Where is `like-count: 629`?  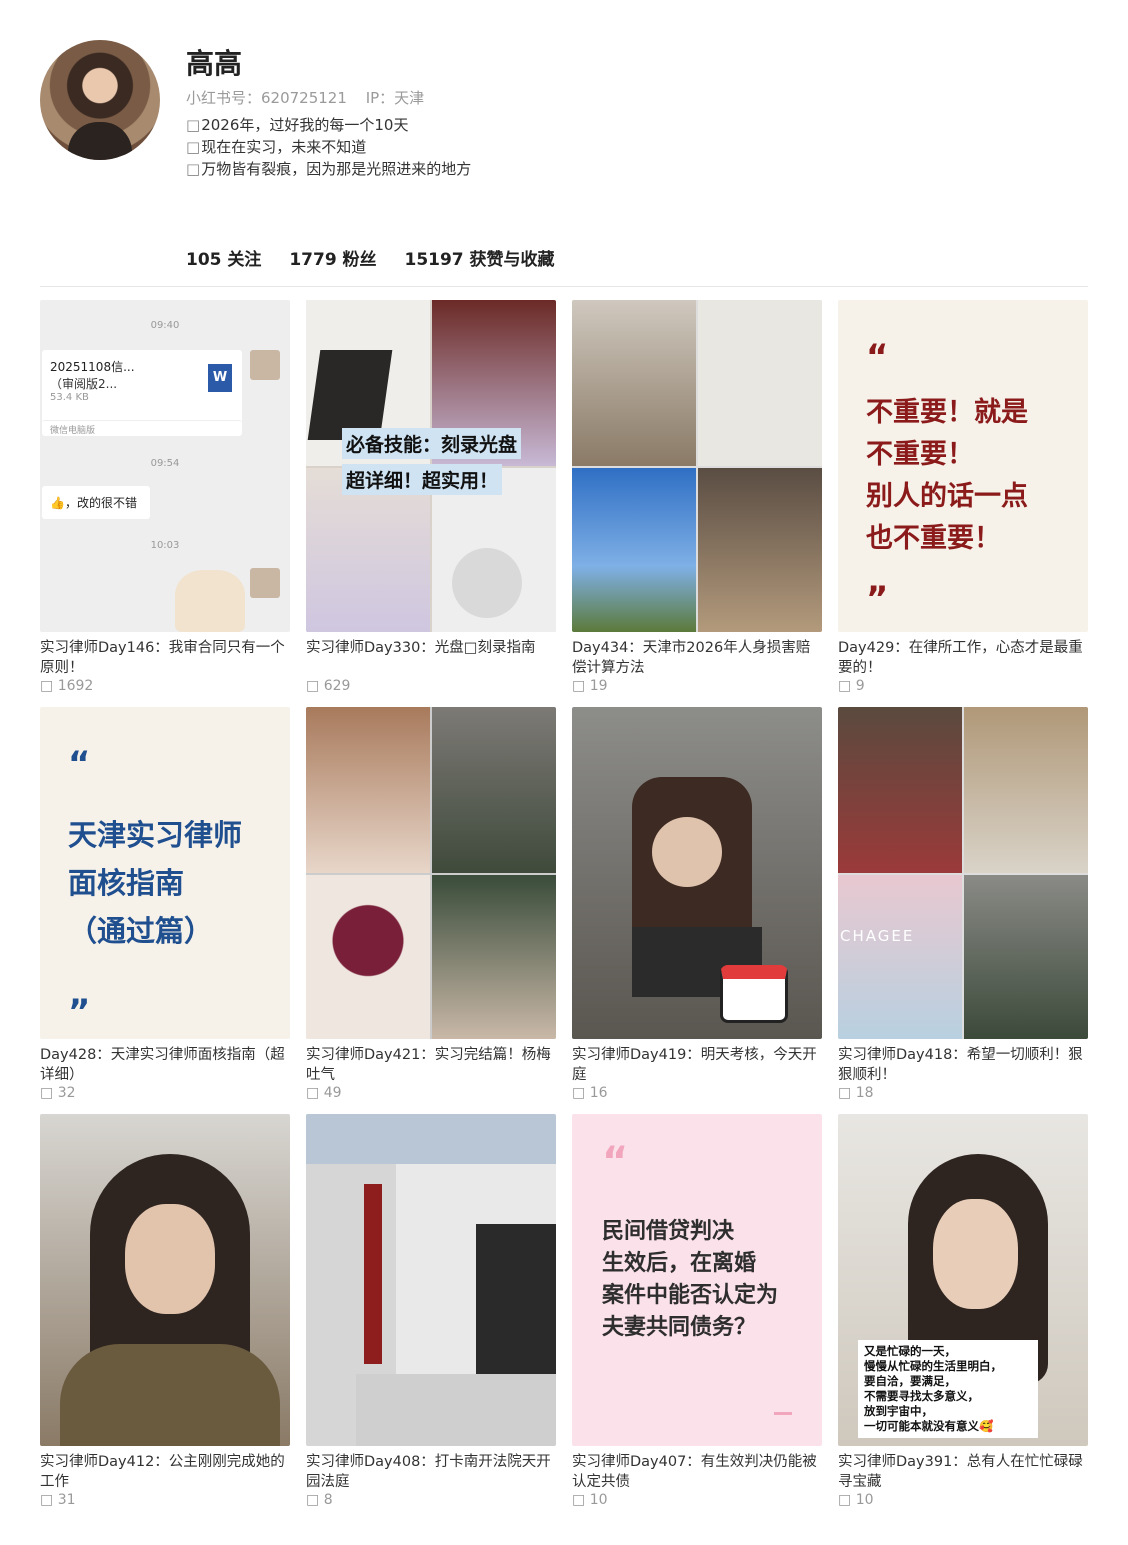 like-count: 629 is located at coordinates (431, 686).